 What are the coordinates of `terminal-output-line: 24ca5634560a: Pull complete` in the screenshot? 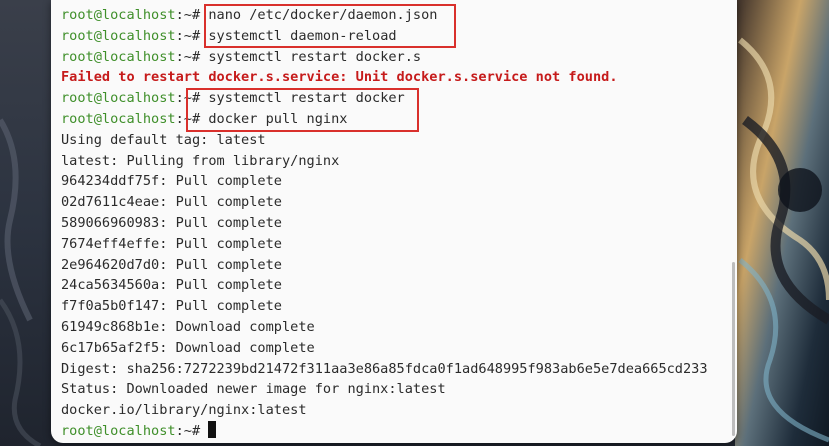 It's located at (384, 285).